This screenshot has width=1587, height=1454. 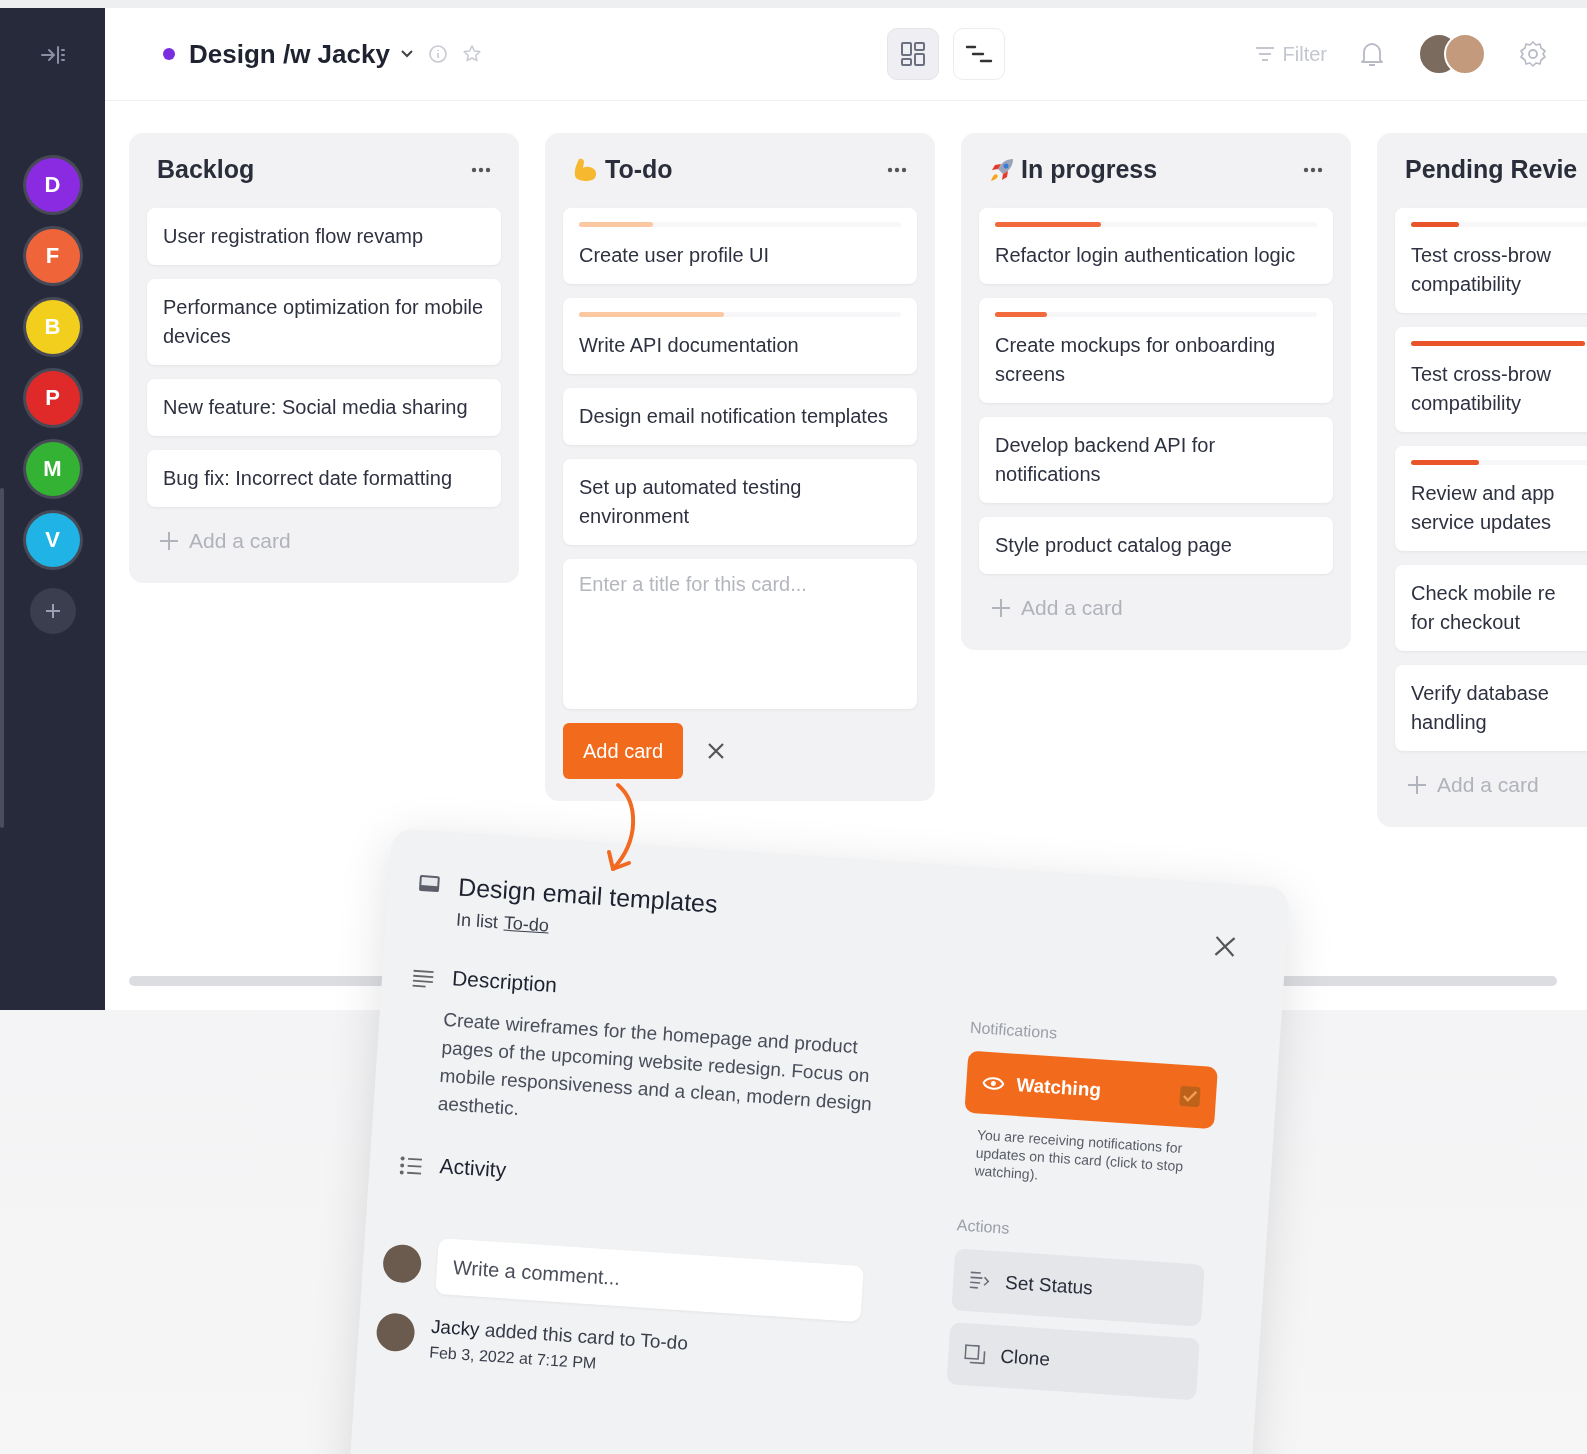 I want to click on task-card: Bug fix: Incorrect date formatting, so click(x=324, y=478).